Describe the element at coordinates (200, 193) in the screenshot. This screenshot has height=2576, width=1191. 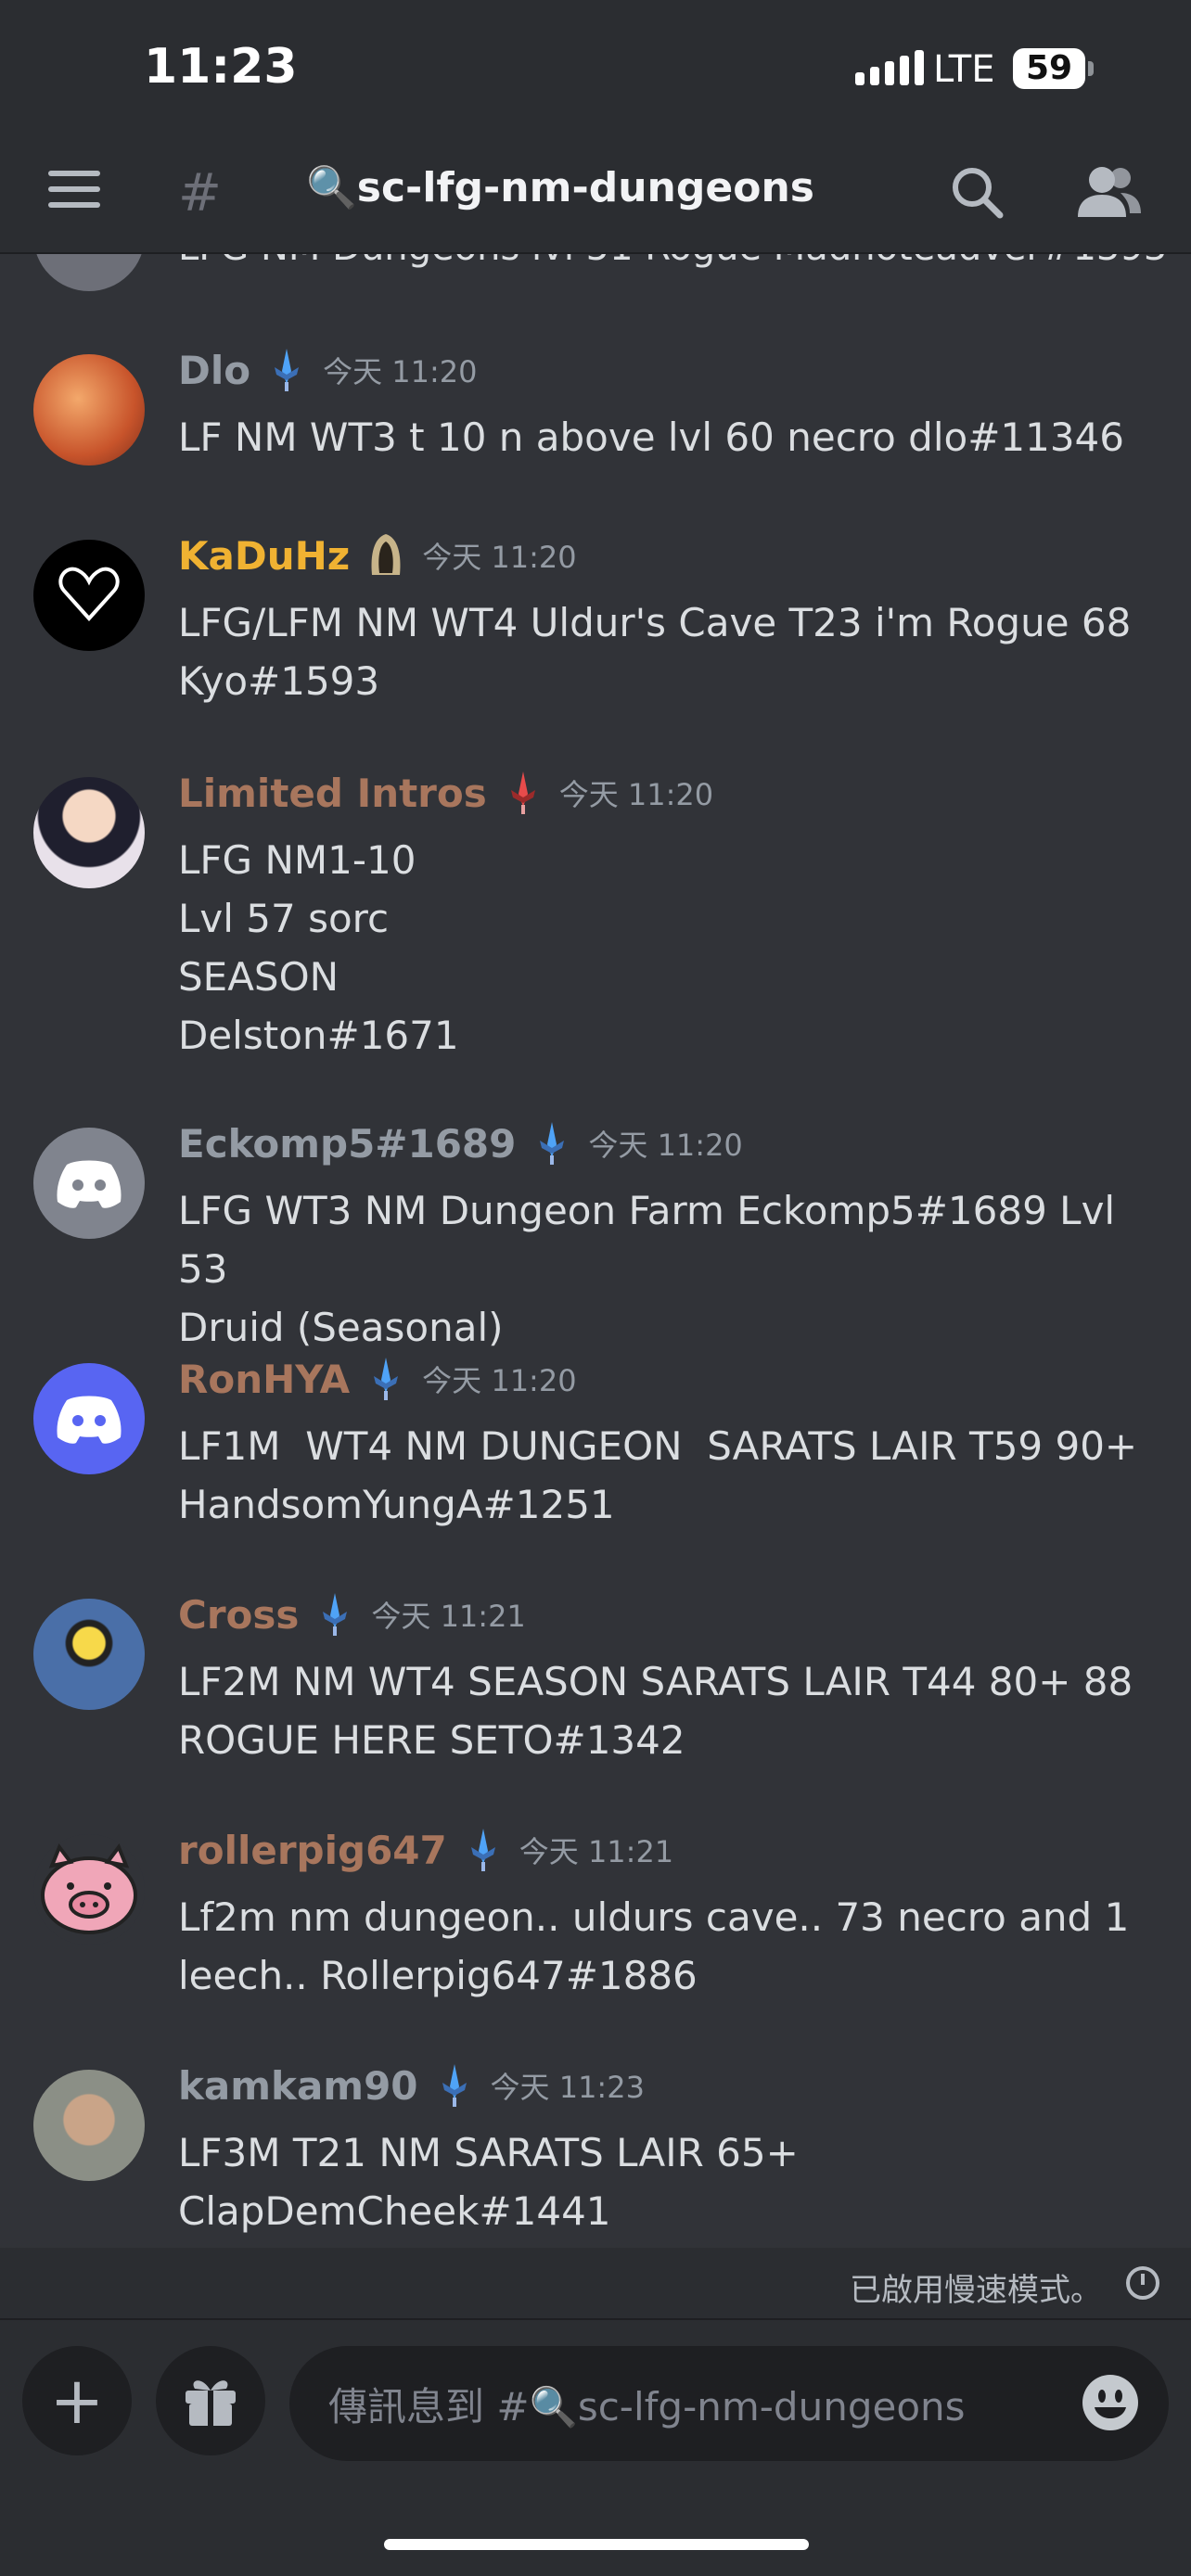
I see `hash-lock-icon: #` at that location.